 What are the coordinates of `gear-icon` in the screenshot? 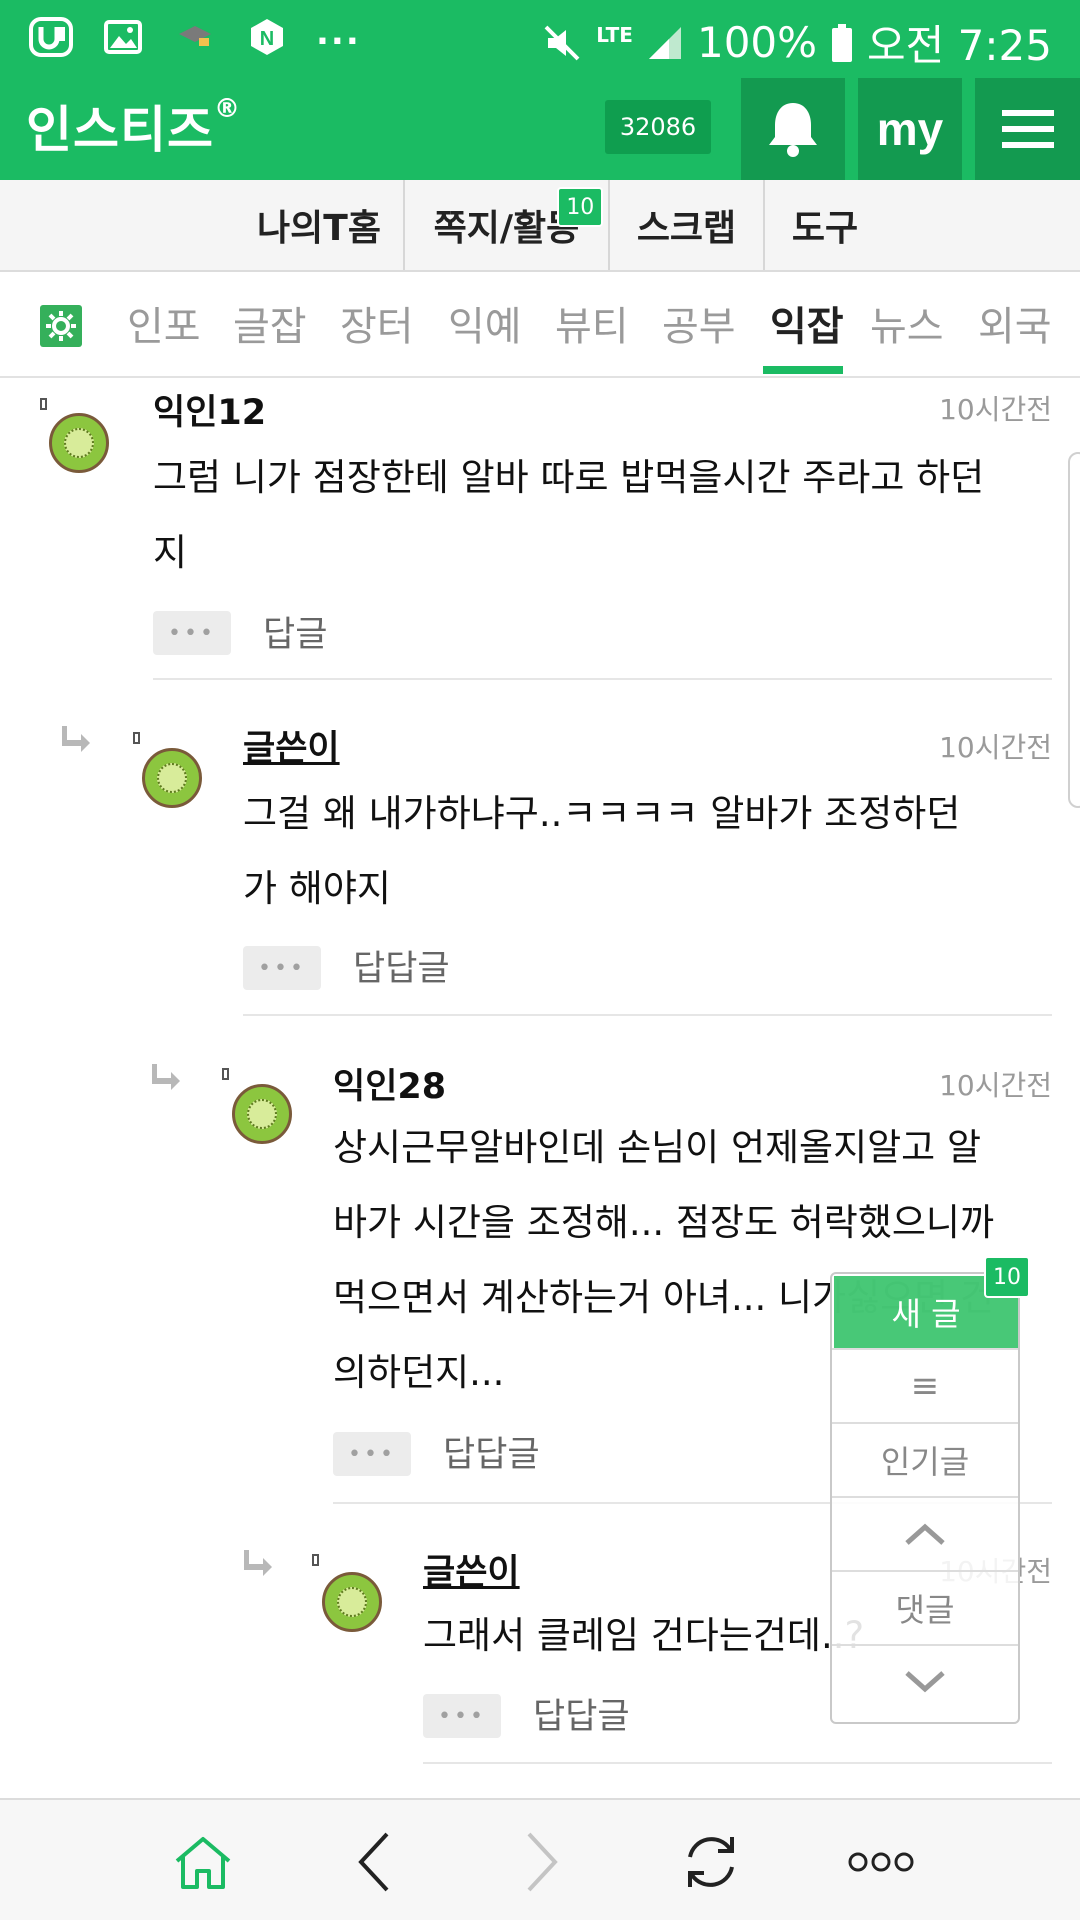 It's located at (61, 326).